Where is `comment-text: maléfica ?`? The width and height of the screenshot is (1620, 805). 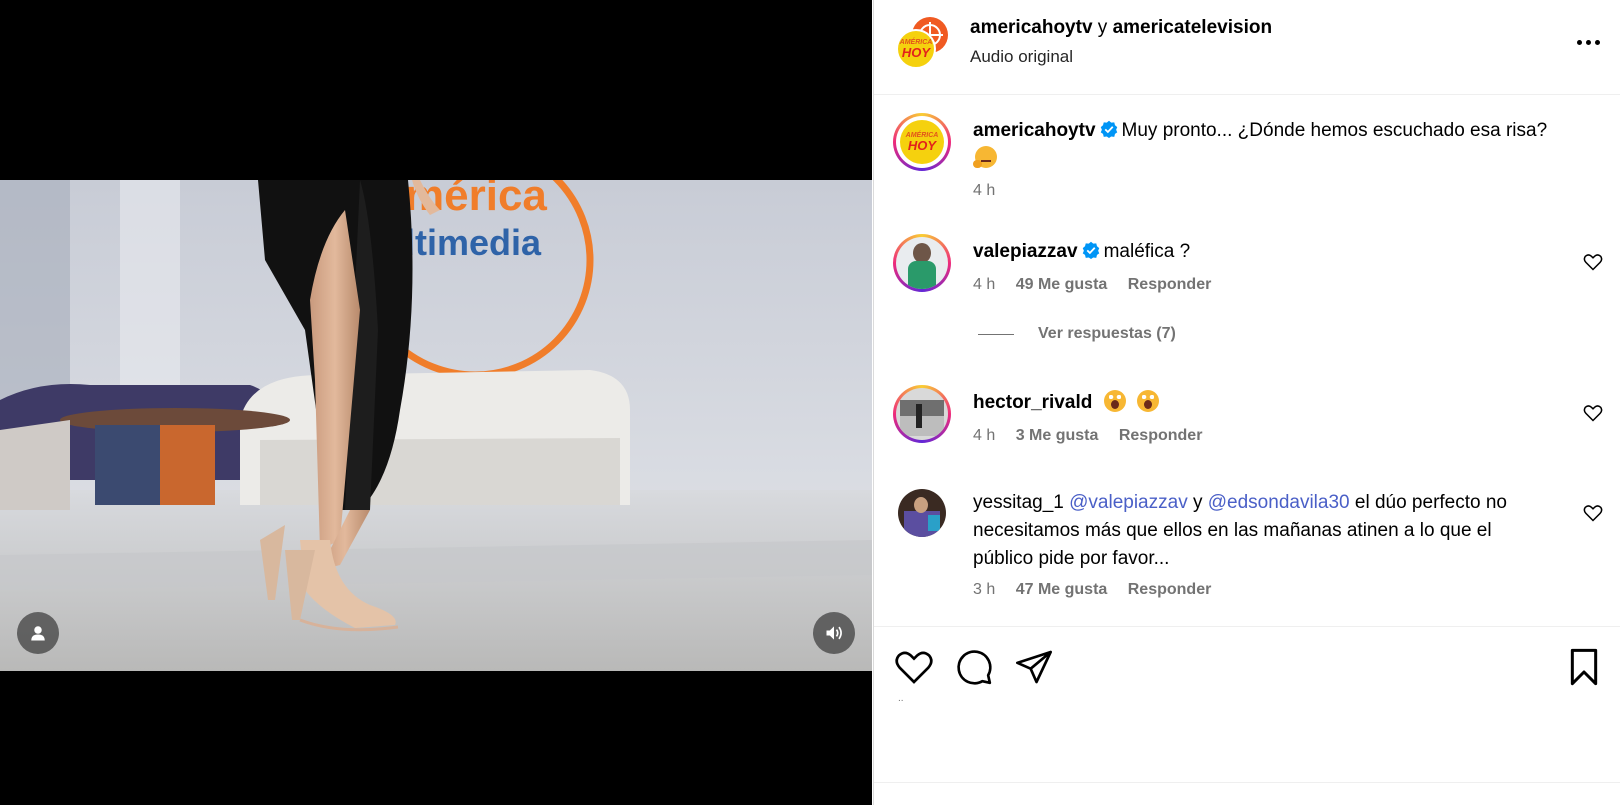
comment-text: maléfica ? is located at coordinates (1147, 251).